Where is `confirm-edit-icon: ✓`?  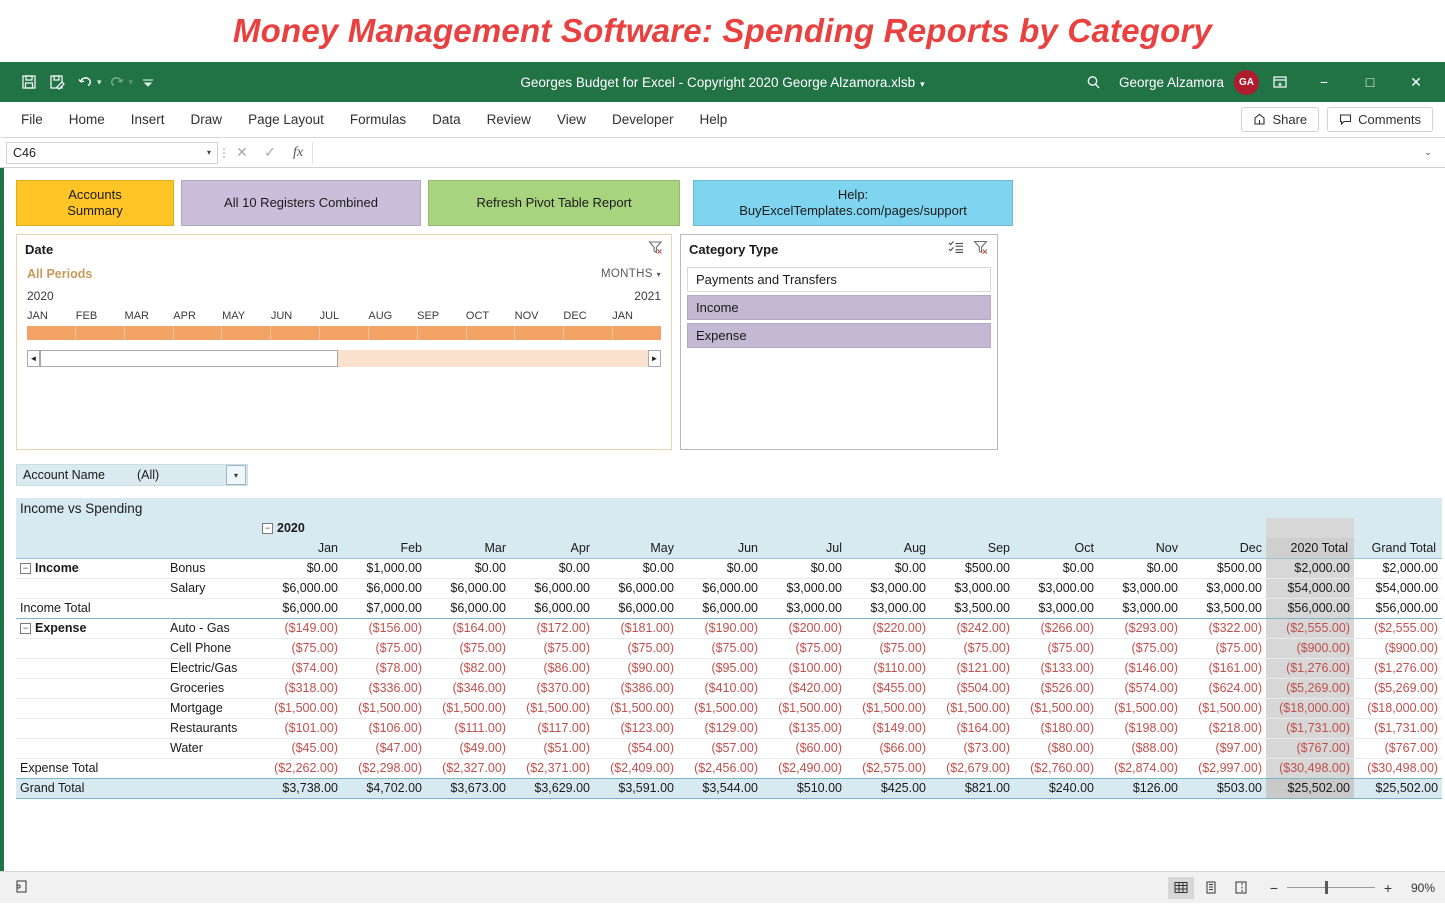
confirm-edit-icon: ✓ is located at coordinates (270, 152).